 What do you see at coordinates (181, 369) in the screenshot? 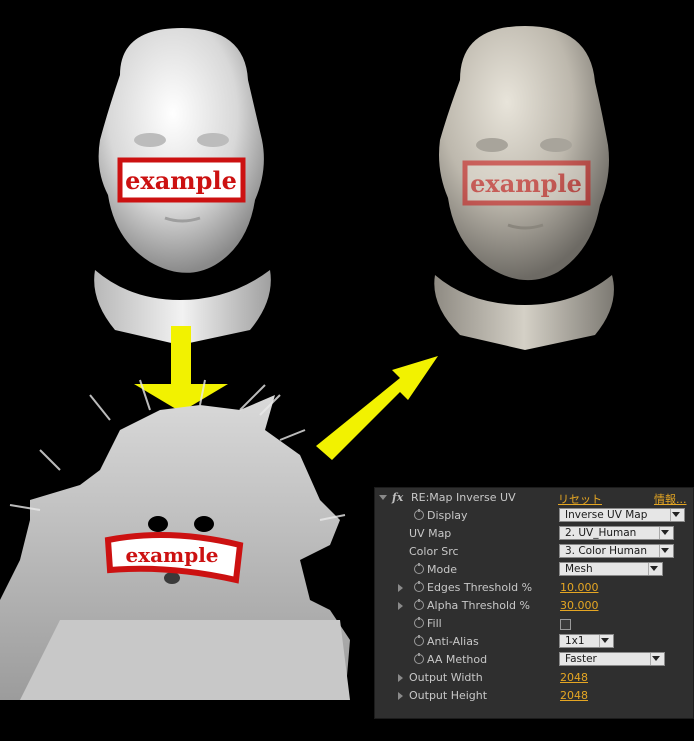
I see `arrow-down-icon` at bounding box center [181, 369].